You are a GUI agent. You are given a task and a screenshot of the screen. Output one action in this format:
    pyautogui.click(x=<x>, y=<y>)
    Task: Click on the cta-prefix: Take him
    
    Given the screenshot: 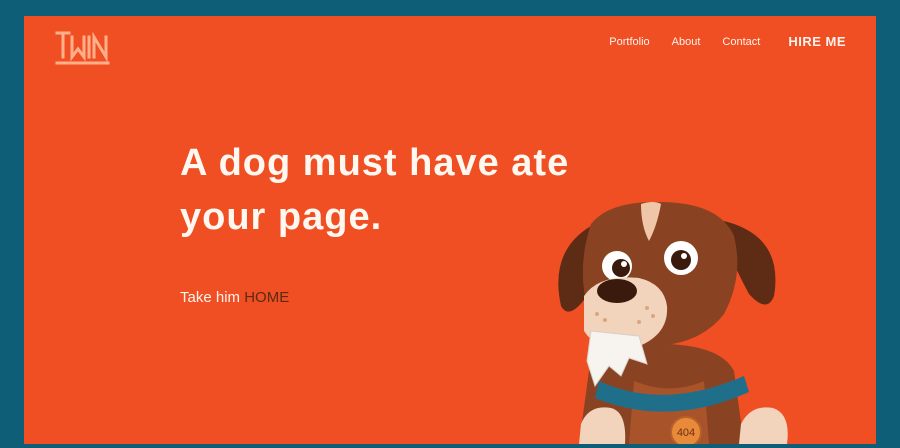 What is the action you would take?
    pyautogui.click(x=210, y=297)
    